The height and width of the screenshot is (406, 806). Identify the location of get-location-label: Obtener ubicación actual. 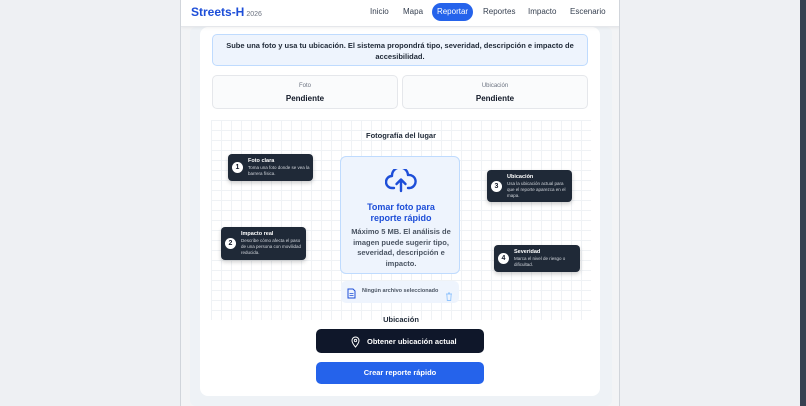
(412, 341).